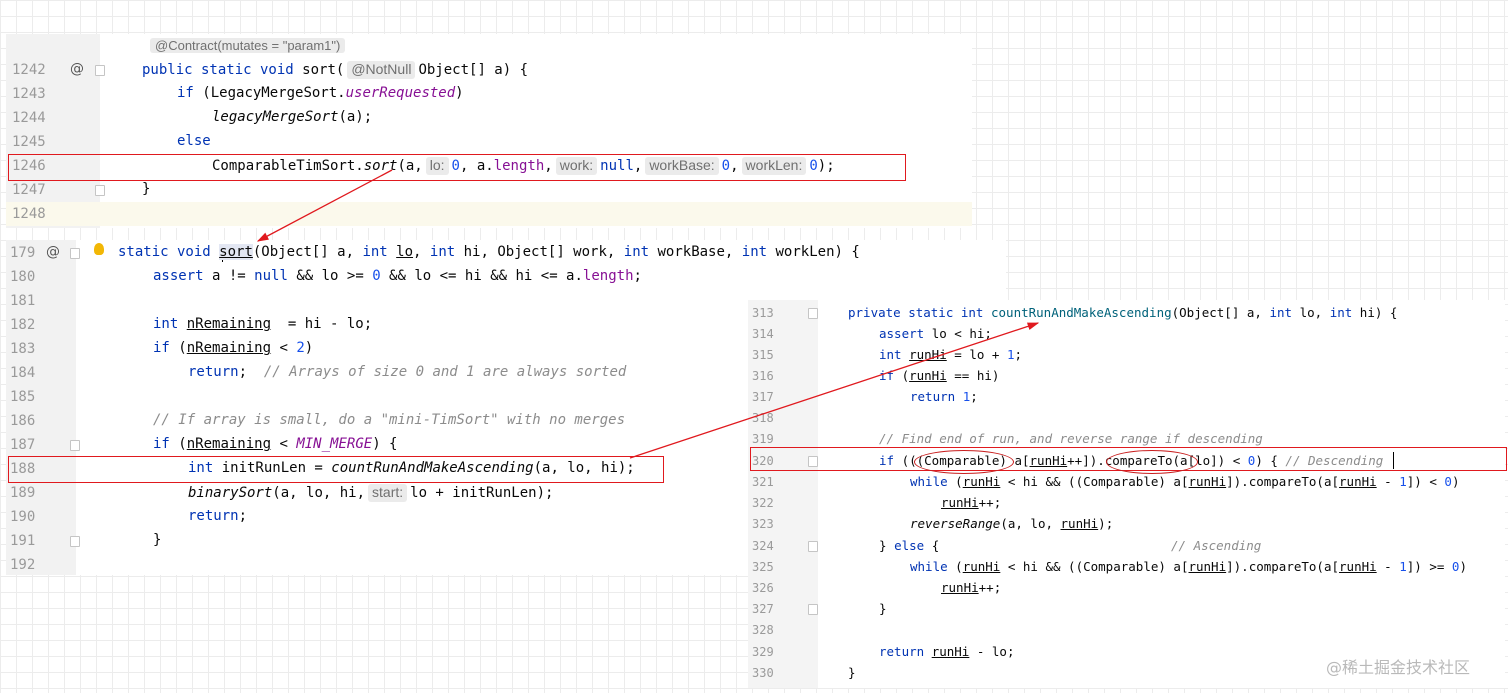  Describe the element at coordinates (23, 253) in the screenshot. I see `line-number: 179` at that location.